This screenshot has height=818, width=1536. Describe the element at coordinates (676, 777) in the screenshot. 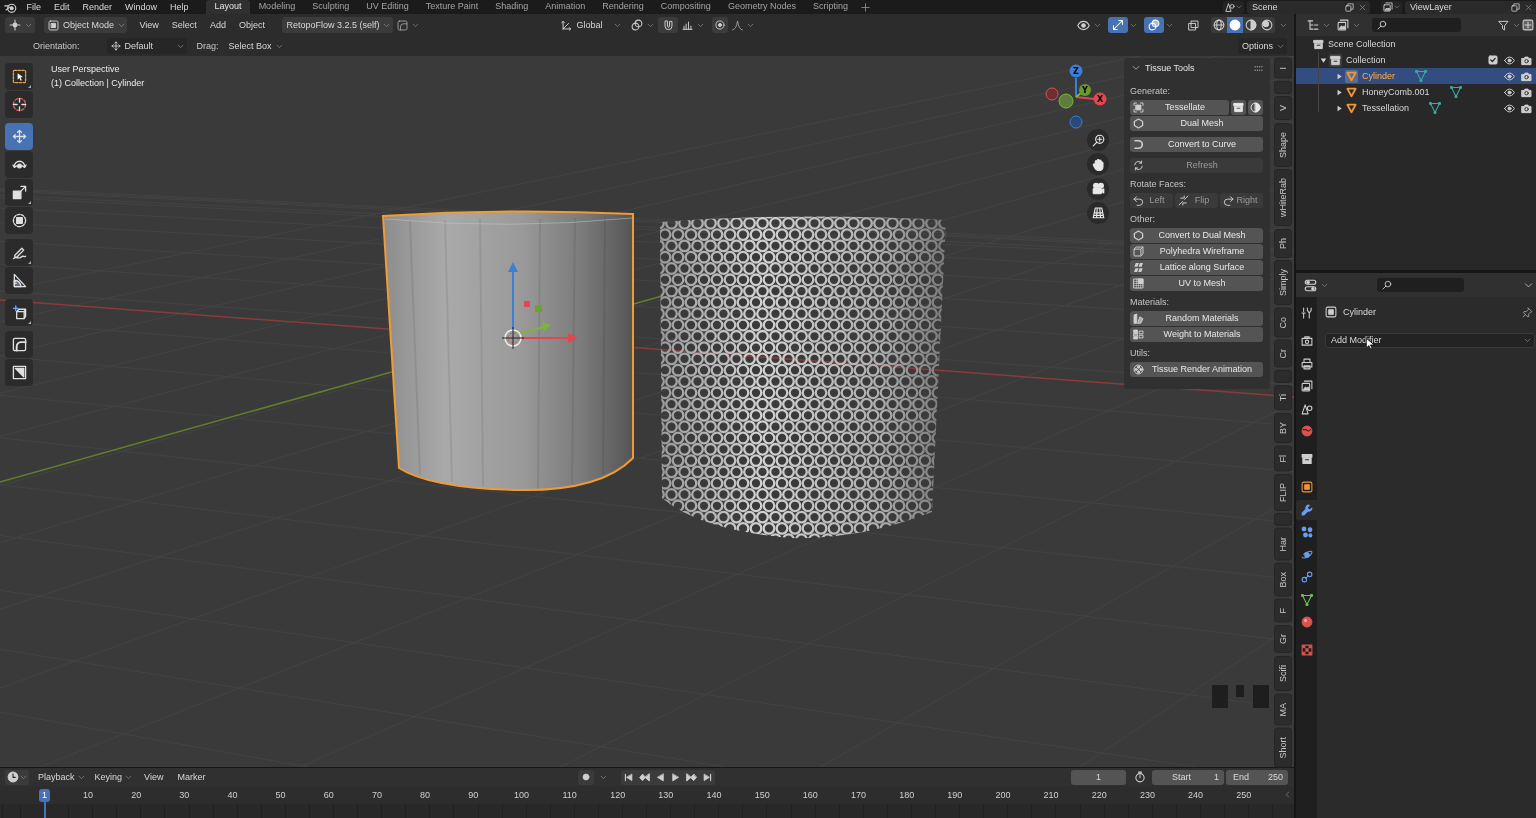

I see `play-icon` at that location.